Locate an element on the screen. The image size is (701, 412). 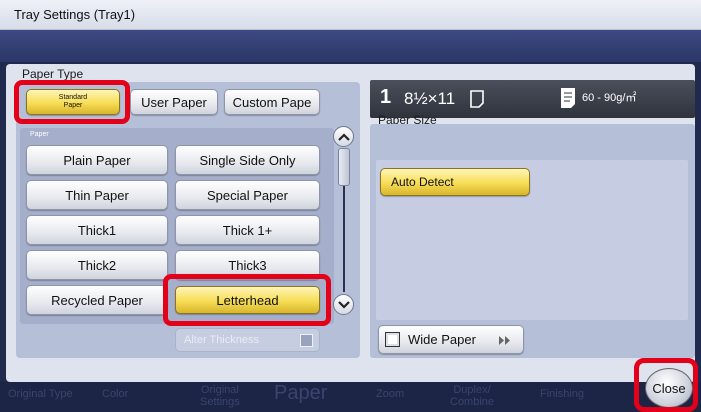
user-paper-tab: User Paper is located at coordinates (174, 102).